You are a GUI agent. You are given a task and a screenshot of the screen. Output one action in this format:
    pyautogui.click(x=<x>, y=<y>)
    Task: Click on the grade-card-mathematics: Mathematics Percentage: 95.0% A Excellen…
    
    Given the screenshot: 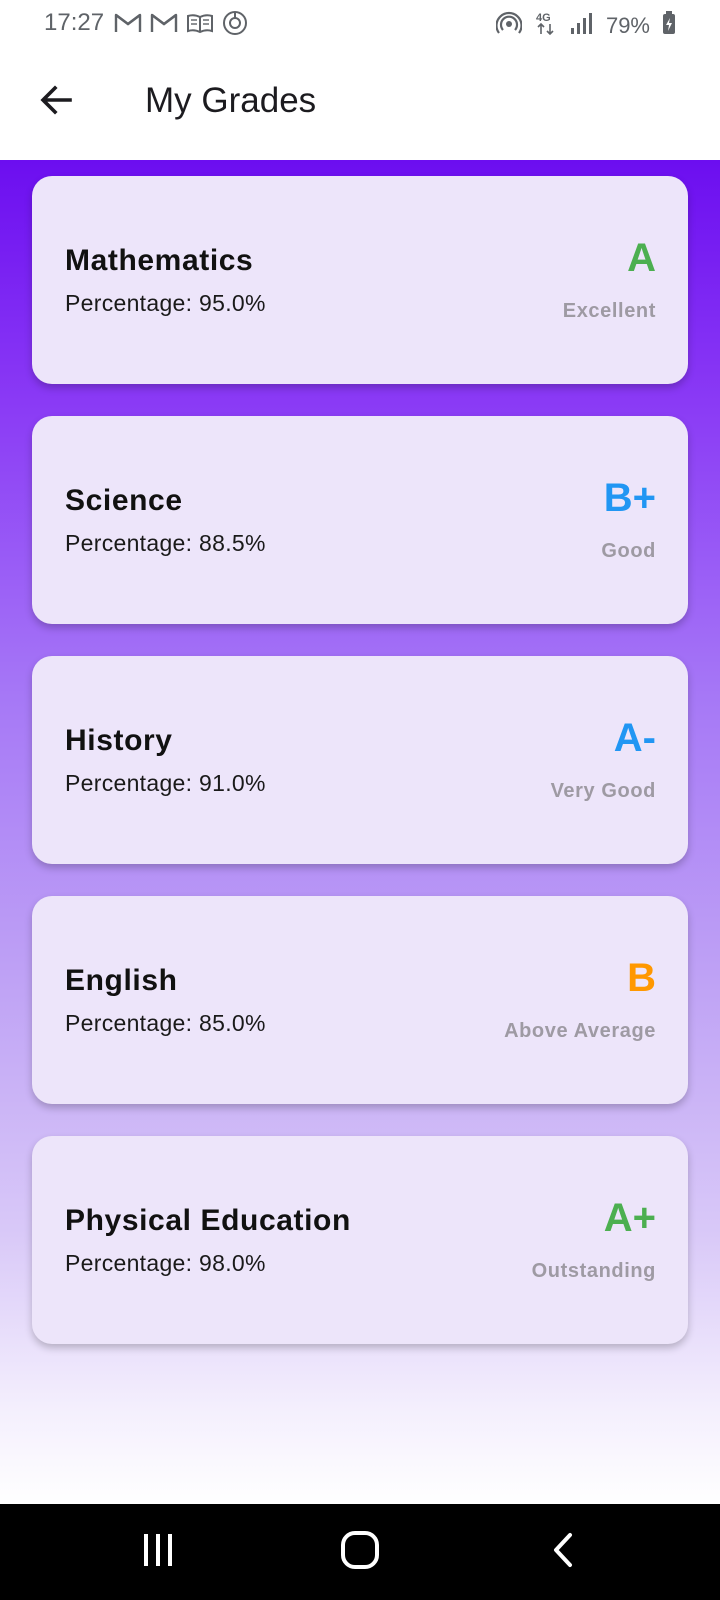 What is the action you would take?
    pyautogui.click(x=360, y=280)
    